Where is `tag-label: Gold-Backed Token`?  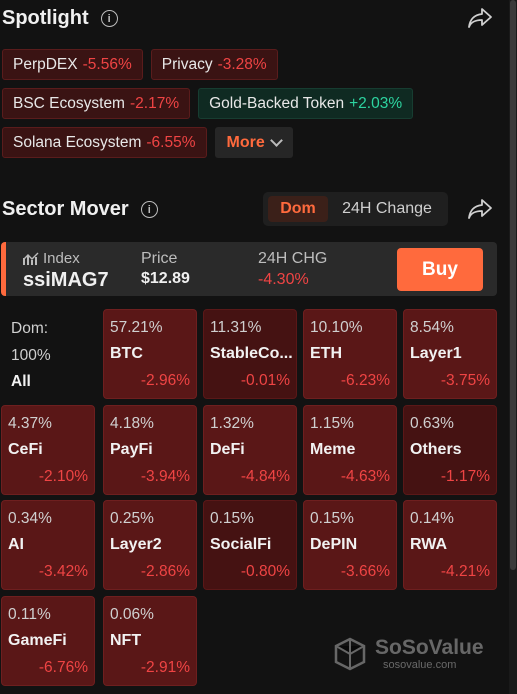 tag-label: Gold-Backed Token is located at coordinates (277, 103).